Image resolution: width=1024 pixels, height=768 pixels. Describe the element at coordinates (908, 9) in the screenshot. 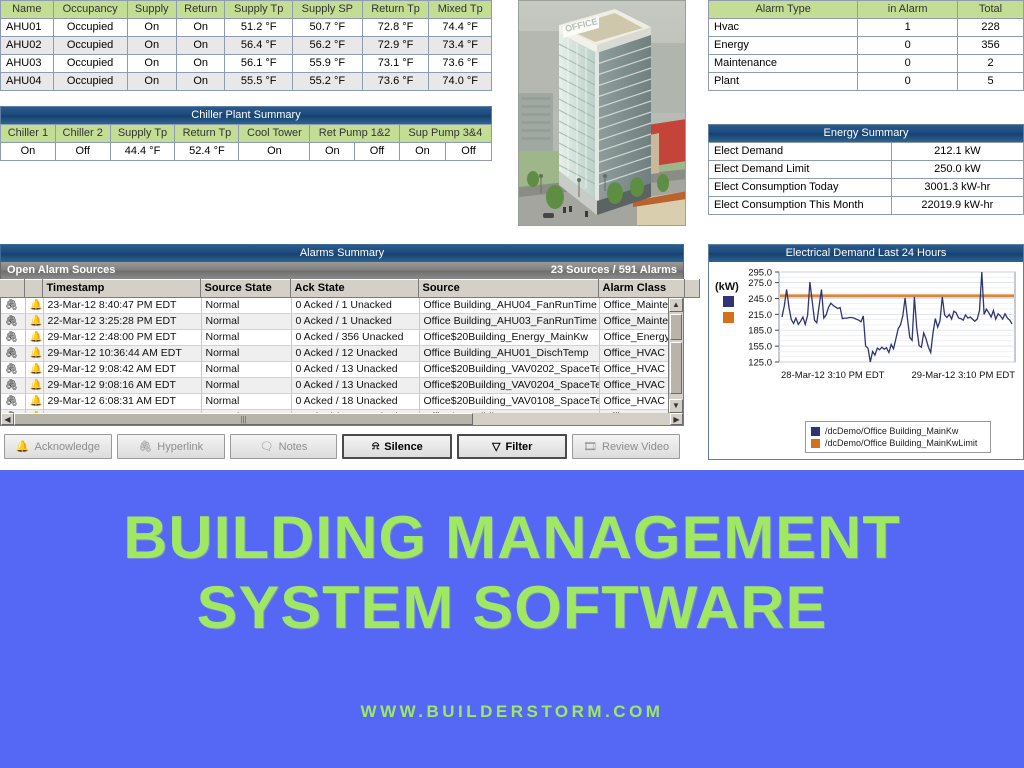

I see `column-header: in Alarm` at that location.